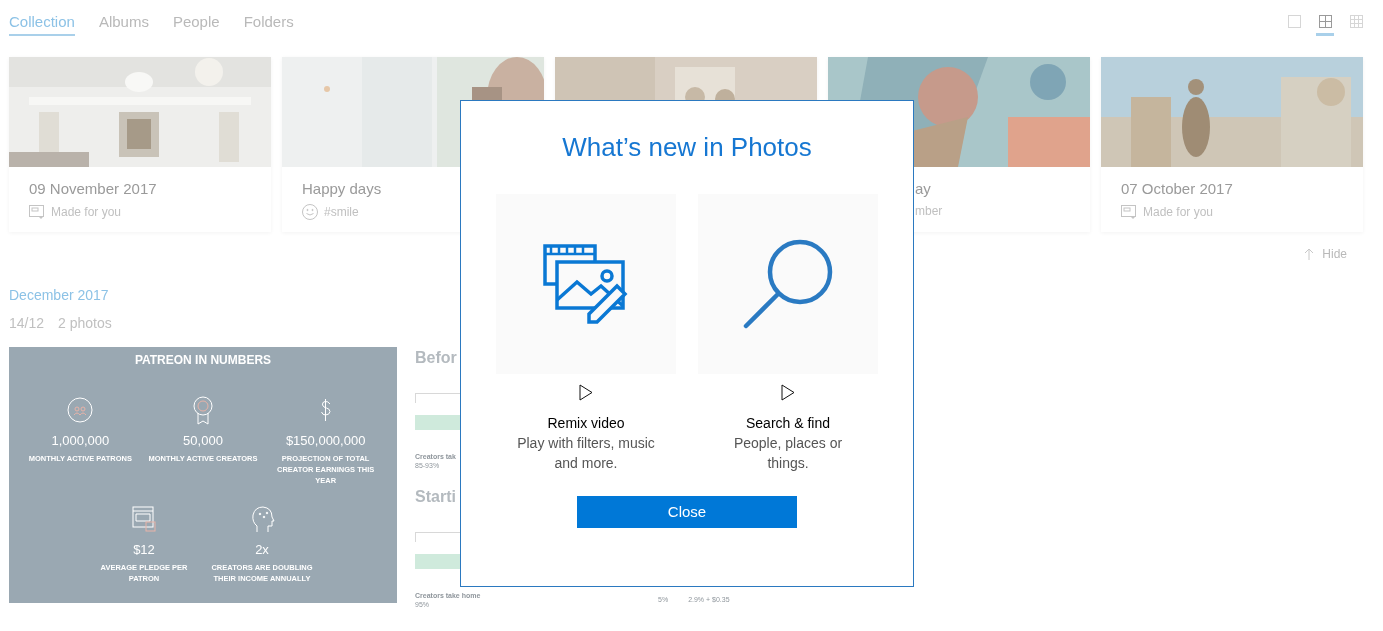 The image size is (1383, 631). What do you see at coordinates (687, 512) in the screenshot?
I see `close-button: Close` at bounding box center [687, 512].